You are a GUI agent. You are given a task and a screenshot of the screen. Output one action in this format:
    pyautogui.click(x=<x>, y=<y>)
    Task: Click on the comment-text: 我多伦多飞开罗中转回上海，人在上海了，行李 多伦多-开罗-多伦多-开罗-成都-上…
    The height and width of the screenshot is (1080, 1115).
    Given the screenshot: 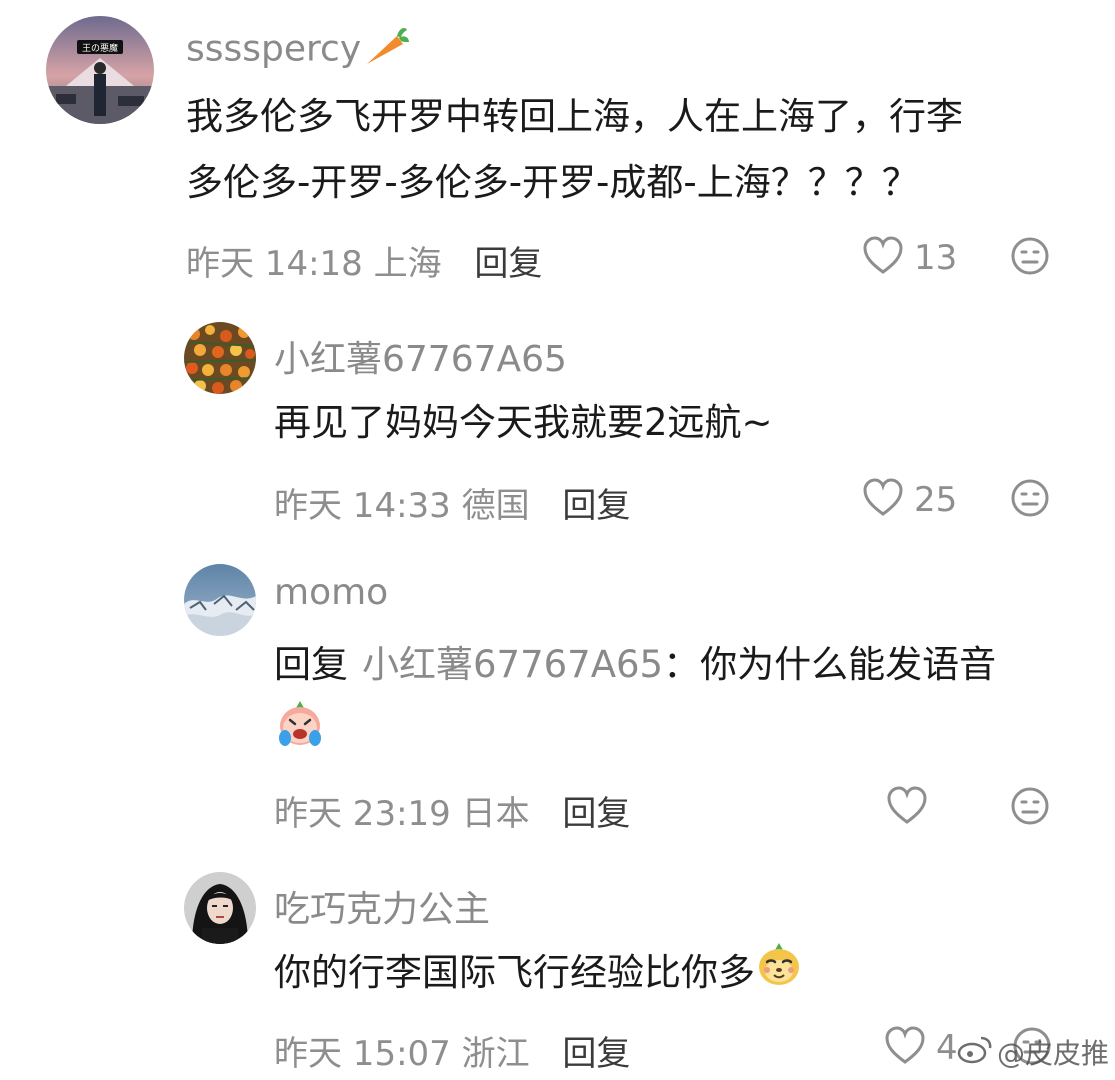 What is the action you would take?
    pyautogui.click(x=574, y=150)
    